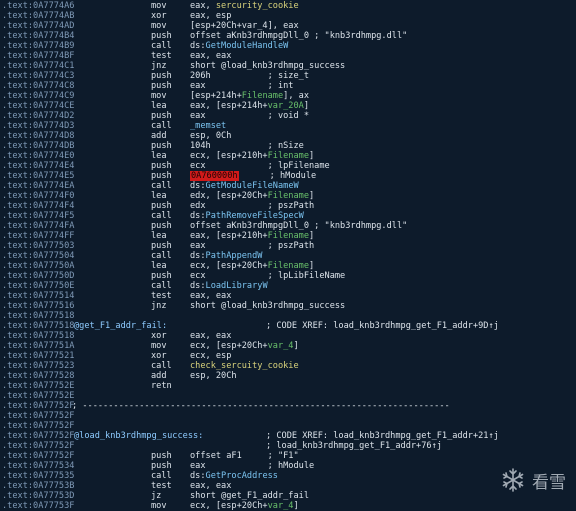 The height and width of the screenshot is (511, 576). Describe the element at coordinates (38, 126) in the screenshot. I see `address: .text:0A7774D3` at that location.